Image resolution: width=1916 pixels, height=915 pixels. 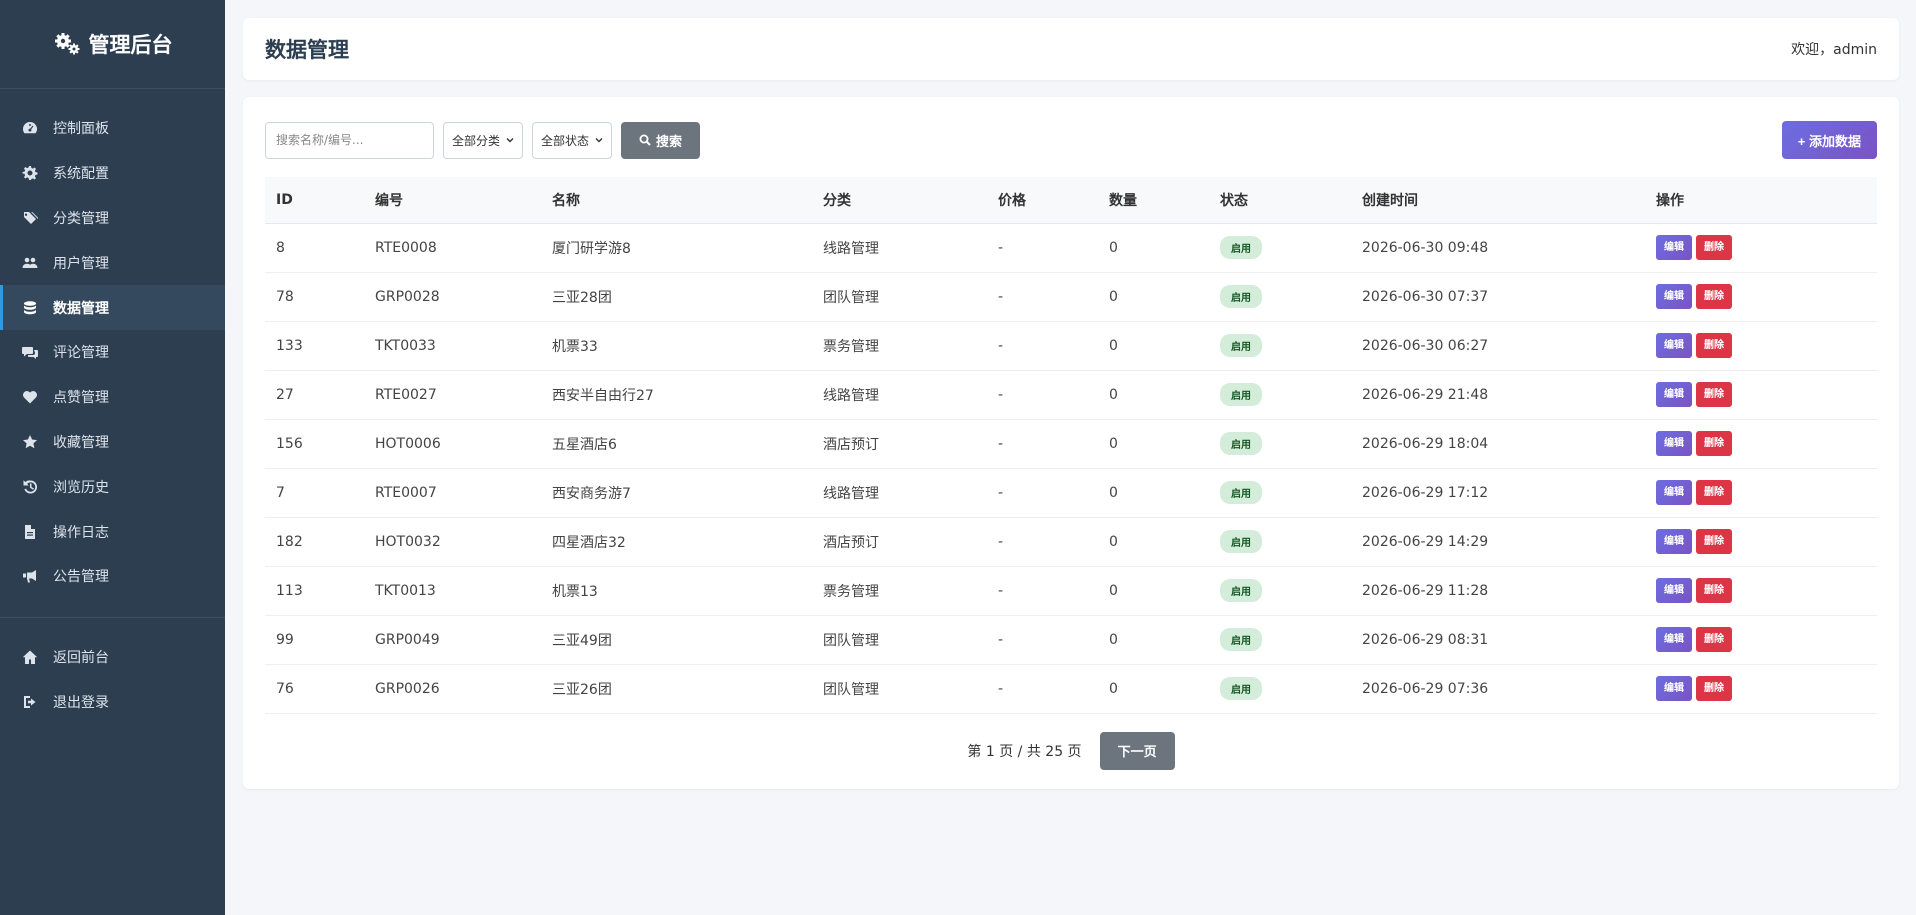 I want to click on col-code: 编号, so click(x=452, y=200).